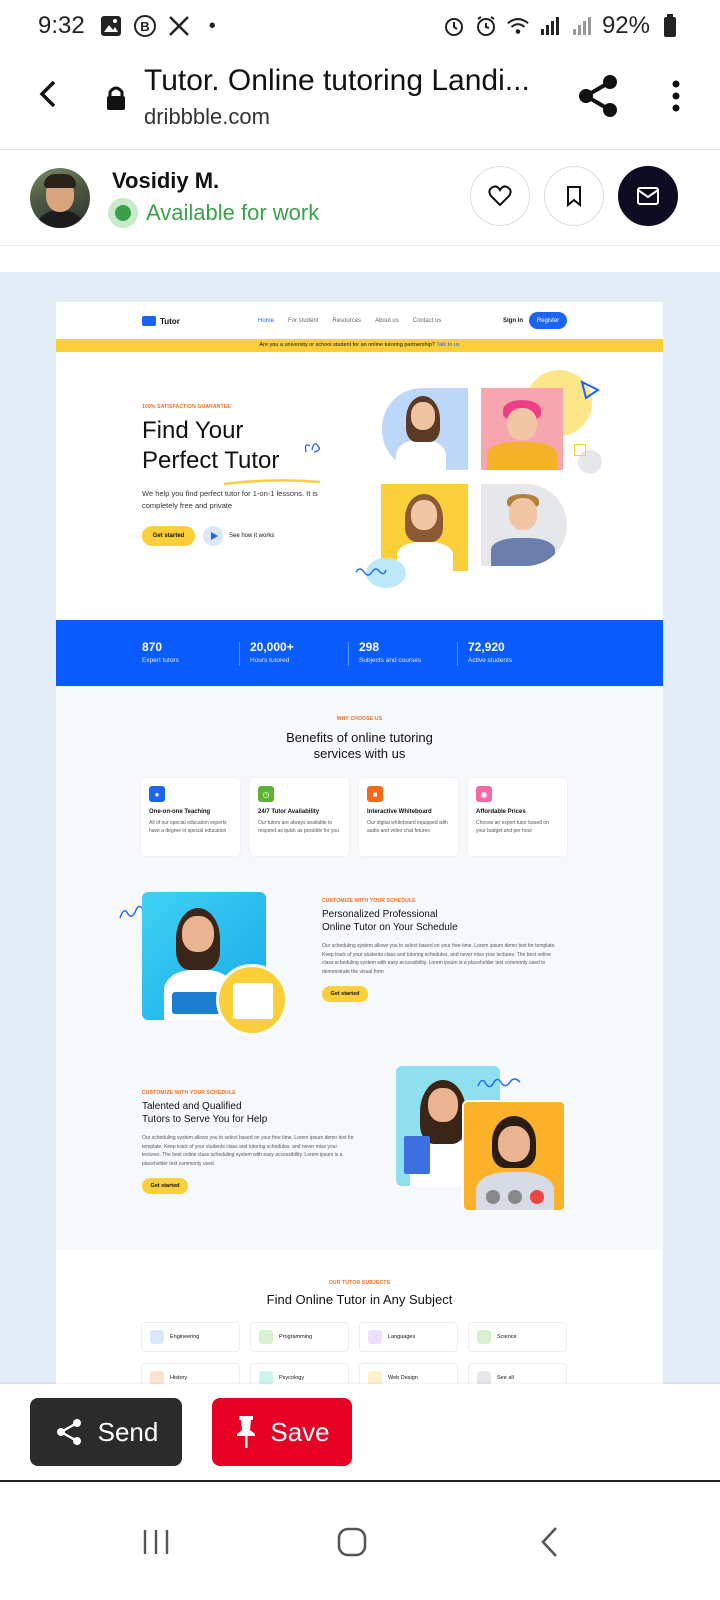  Describe the element at coordinates (266, 321) in the screenshot. I see `shot-nav-home: Home` at that location.